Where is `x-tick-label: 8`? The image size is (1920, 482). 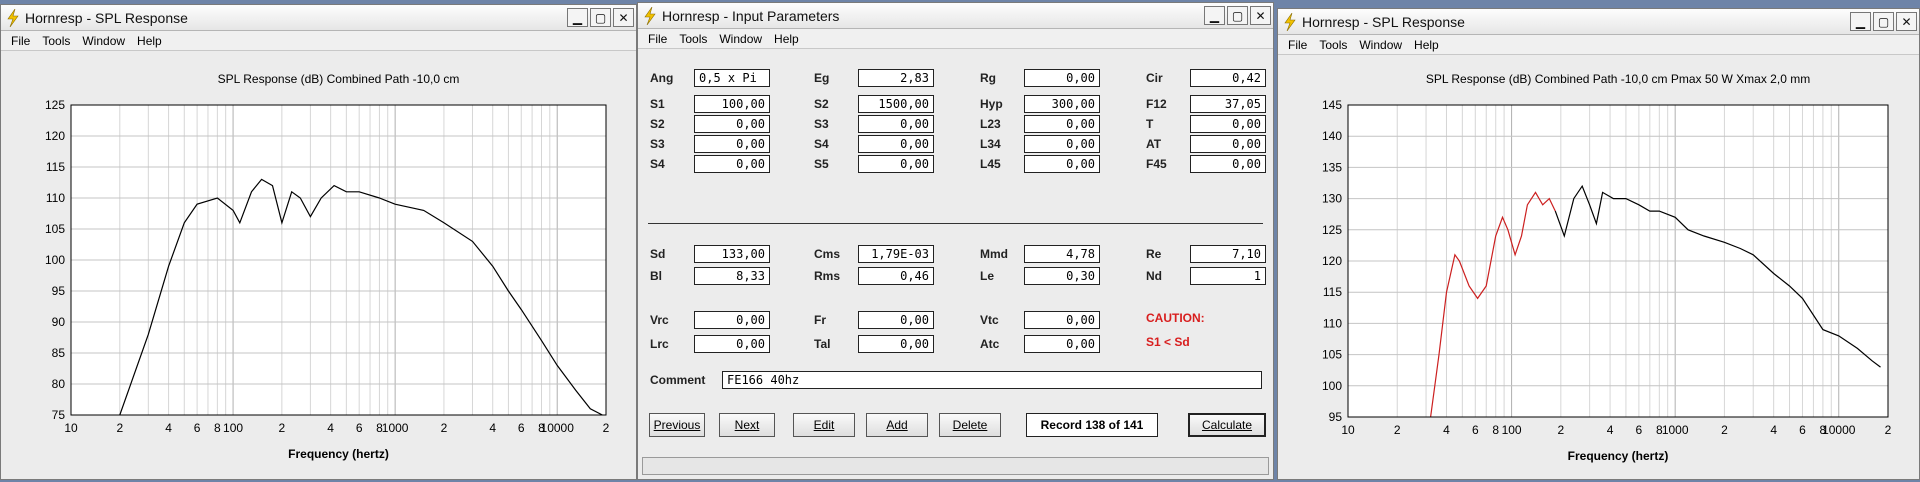
x-tick-label: 8 is located at coordinates (217, 428).